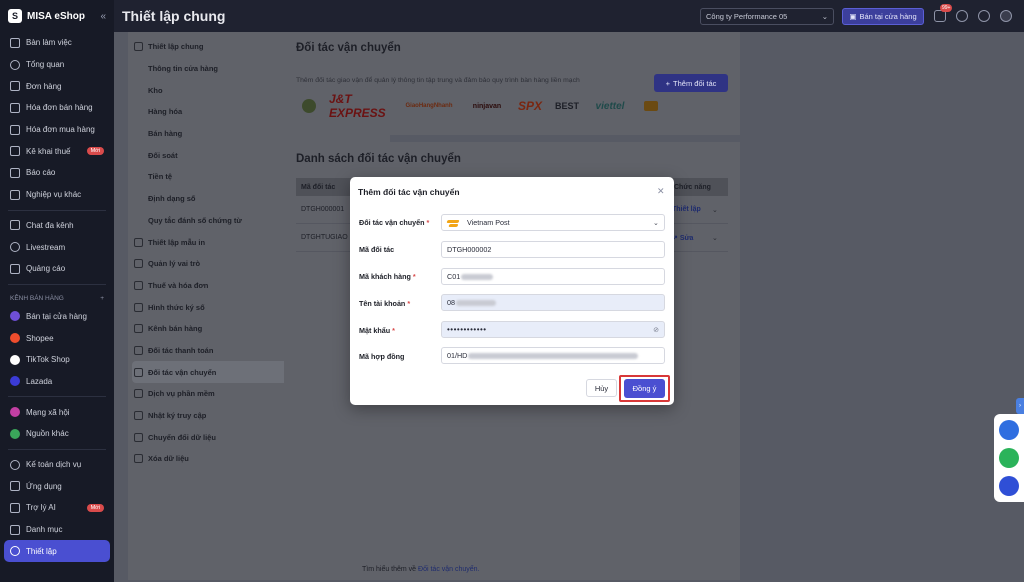 Image resolution: width=1024 pixels, height=582 pixels. I want to click on store-button-label: Bán tại cửa hàng, so click(888, 16).